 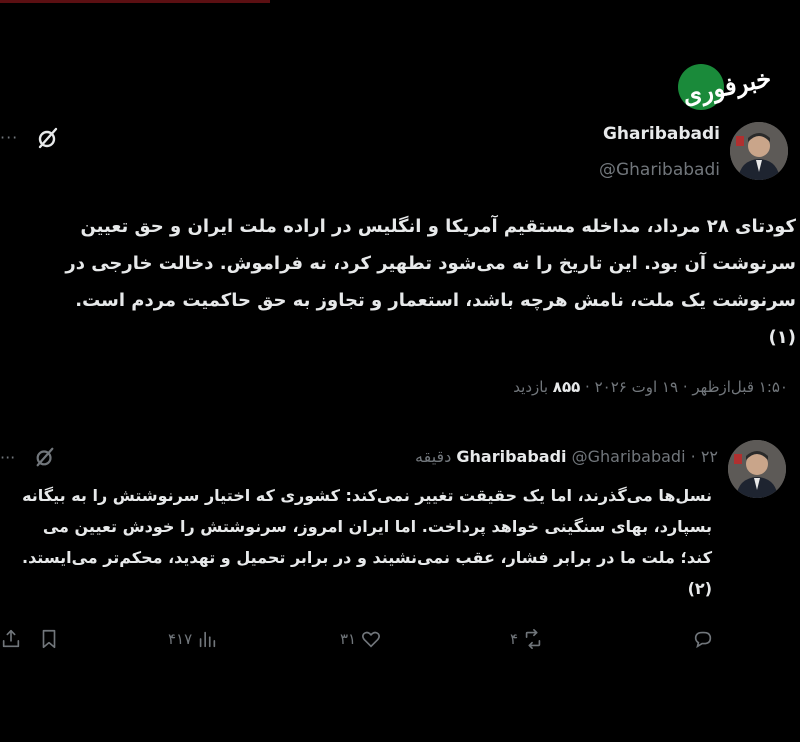 What do you see at coordinates (207, 639) in the screenshot?
I see `views-icon` at bounding box center [207, 639].